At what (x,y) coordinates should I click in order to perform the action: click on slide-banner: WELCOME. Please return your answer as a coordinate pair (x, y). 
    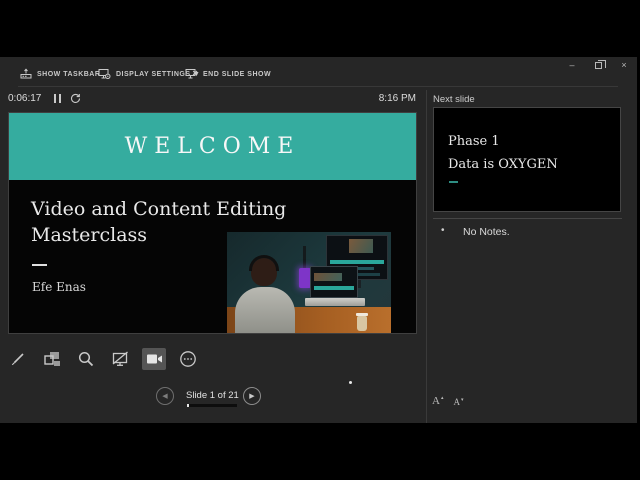
    Looking at the image, I should click on (212, 146).